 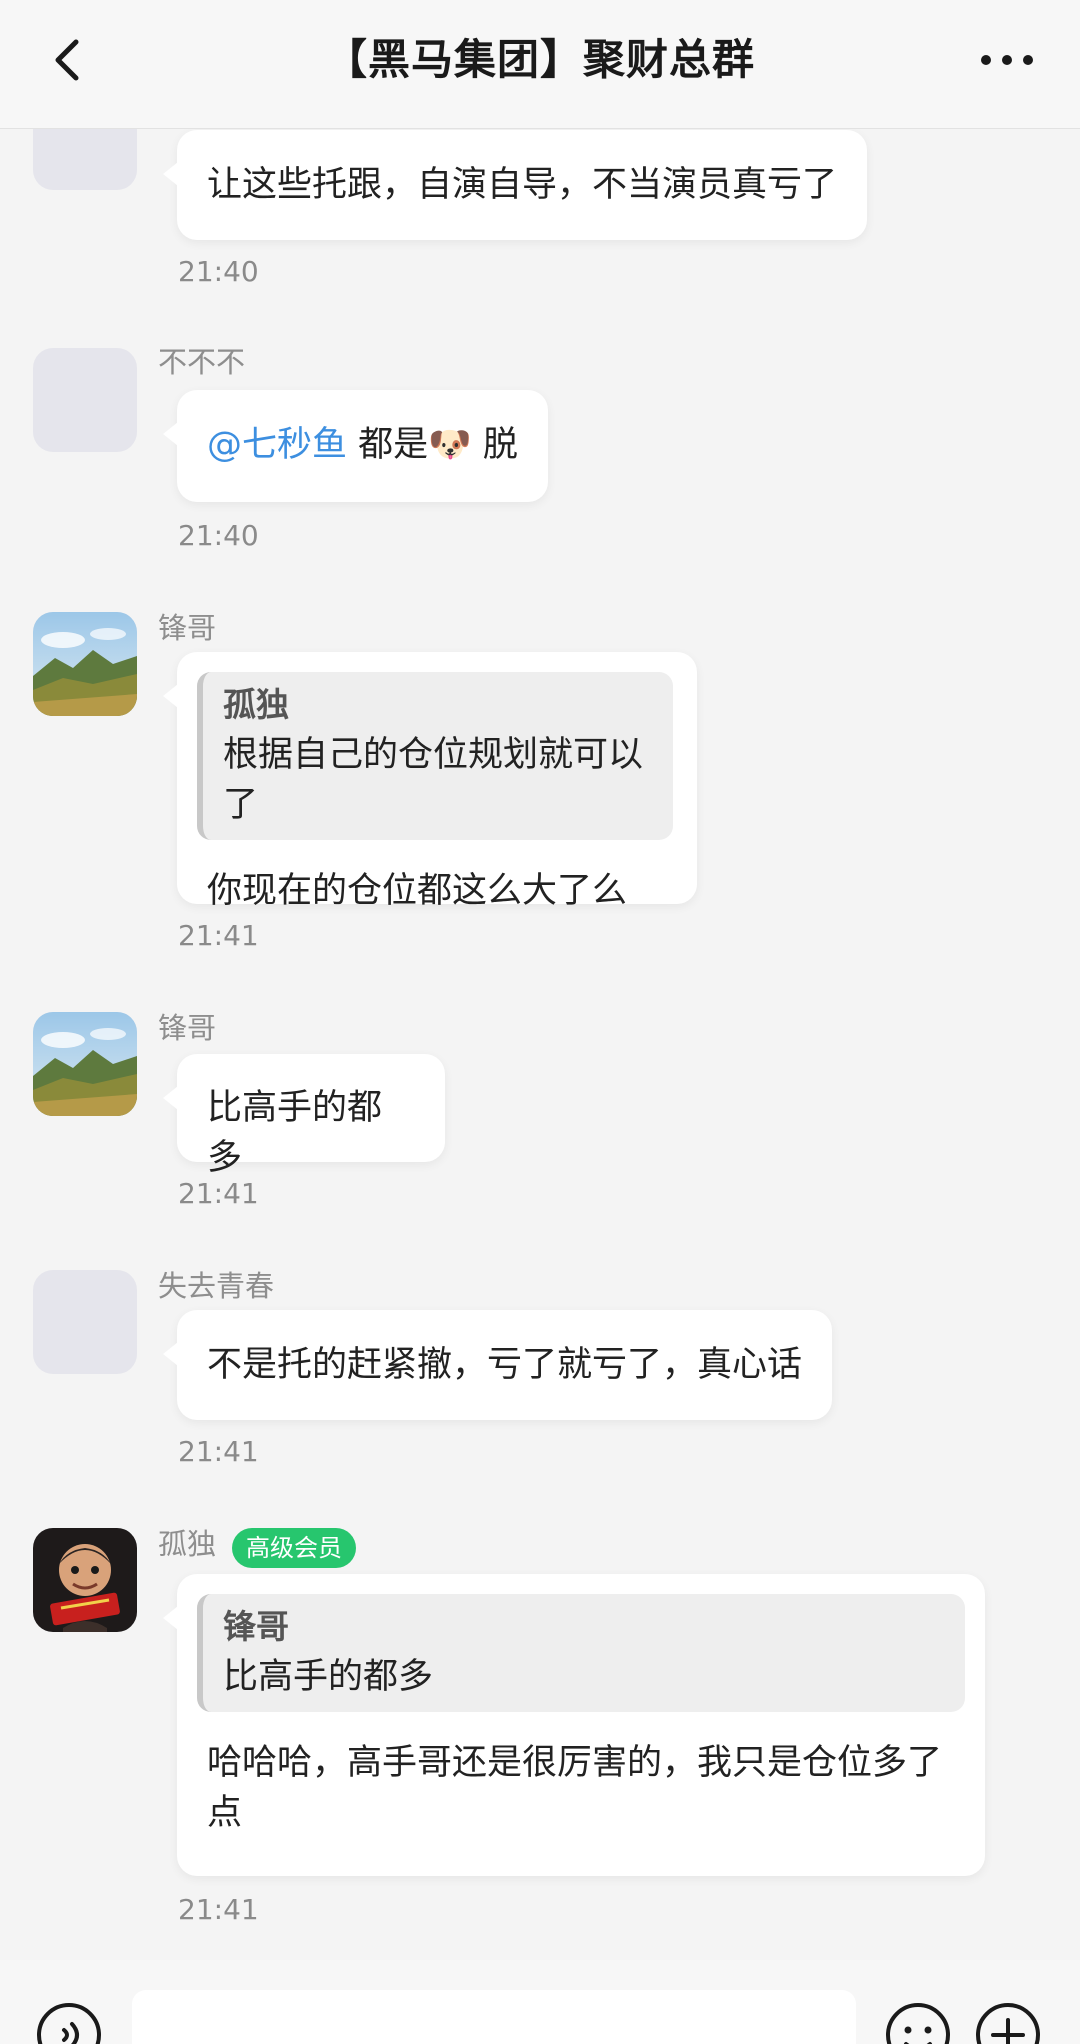 What do you see at coordinates (393, 445) in the screenshot?
I see `message-text-part: 都是` at bounding box center [393, 445].